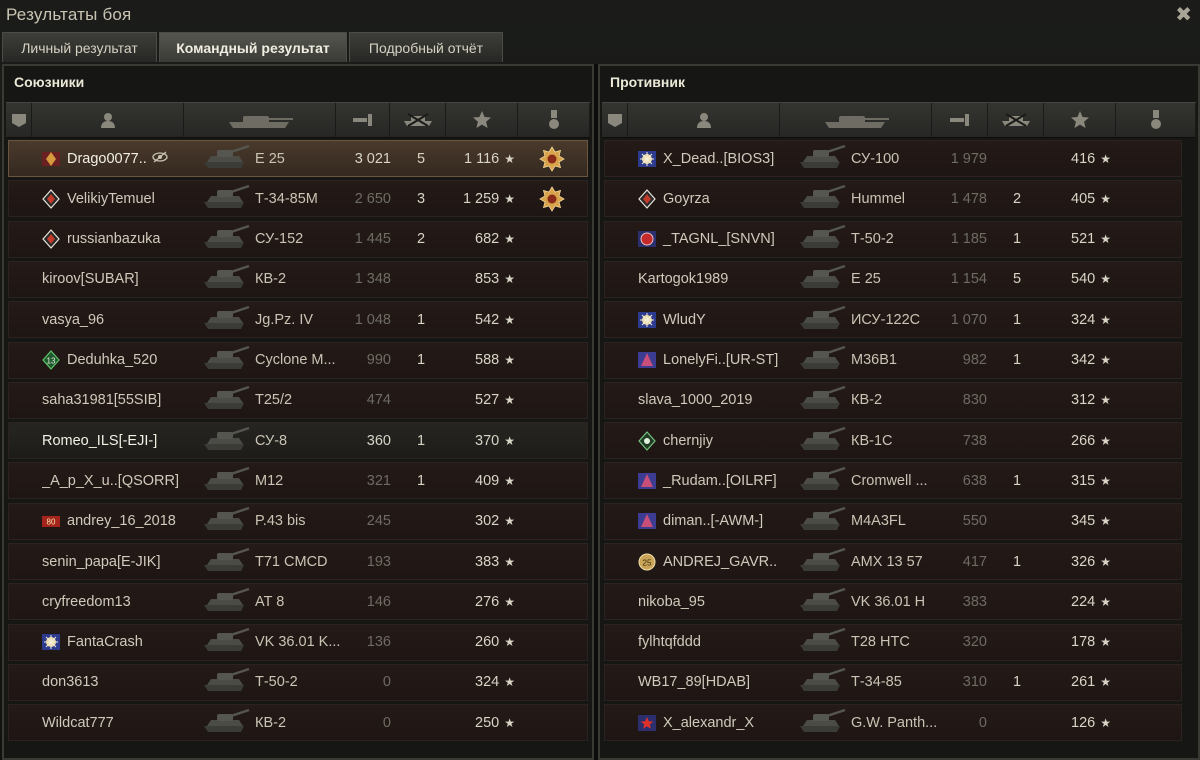 The width and height of the screenshot is (1200, 760). What do you see at coordinates (112, 360) in the screenshot?
I see `player-name: Deduhka_520` at bounding box center [112, 360].